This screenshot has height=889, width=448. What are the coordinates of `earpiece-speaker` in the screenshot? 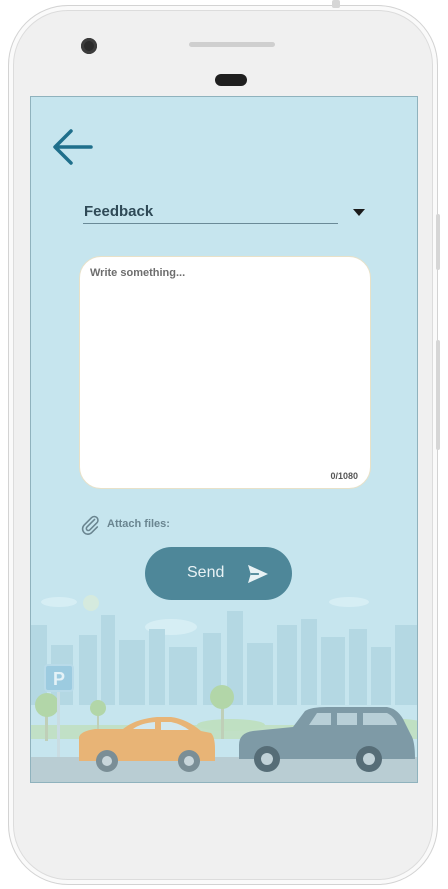 It's located at (232, 44).